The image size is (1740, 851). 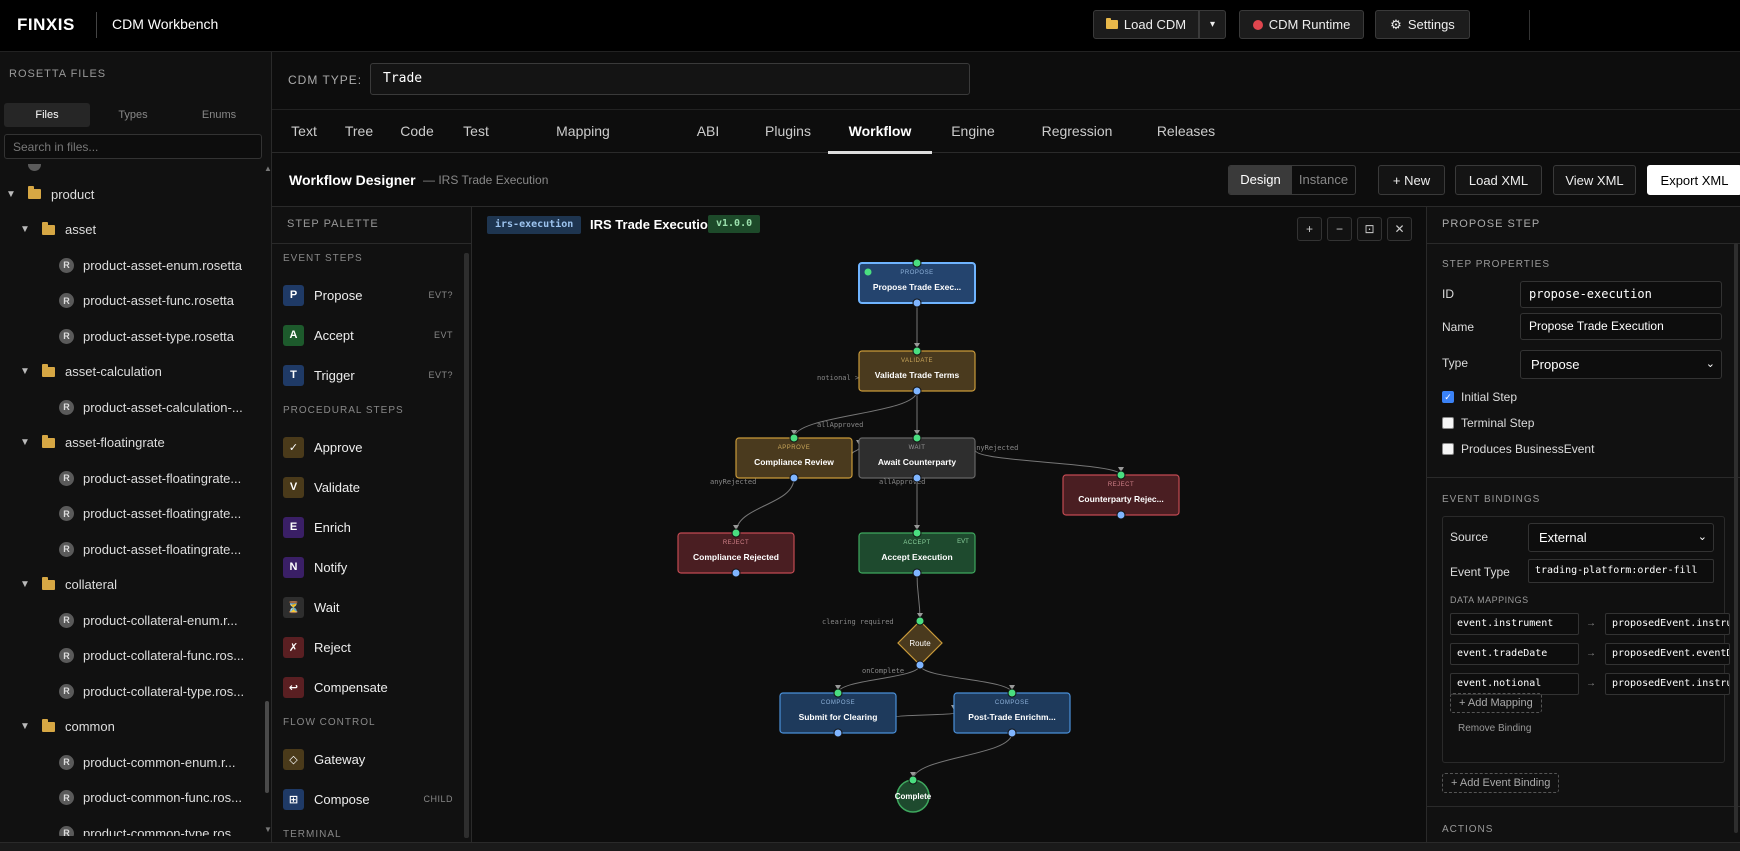 What do you see at coordinates (368, 487) in the screenshot?
I see `palette-item-validate: V Validate` at bounding box center [368, 487].